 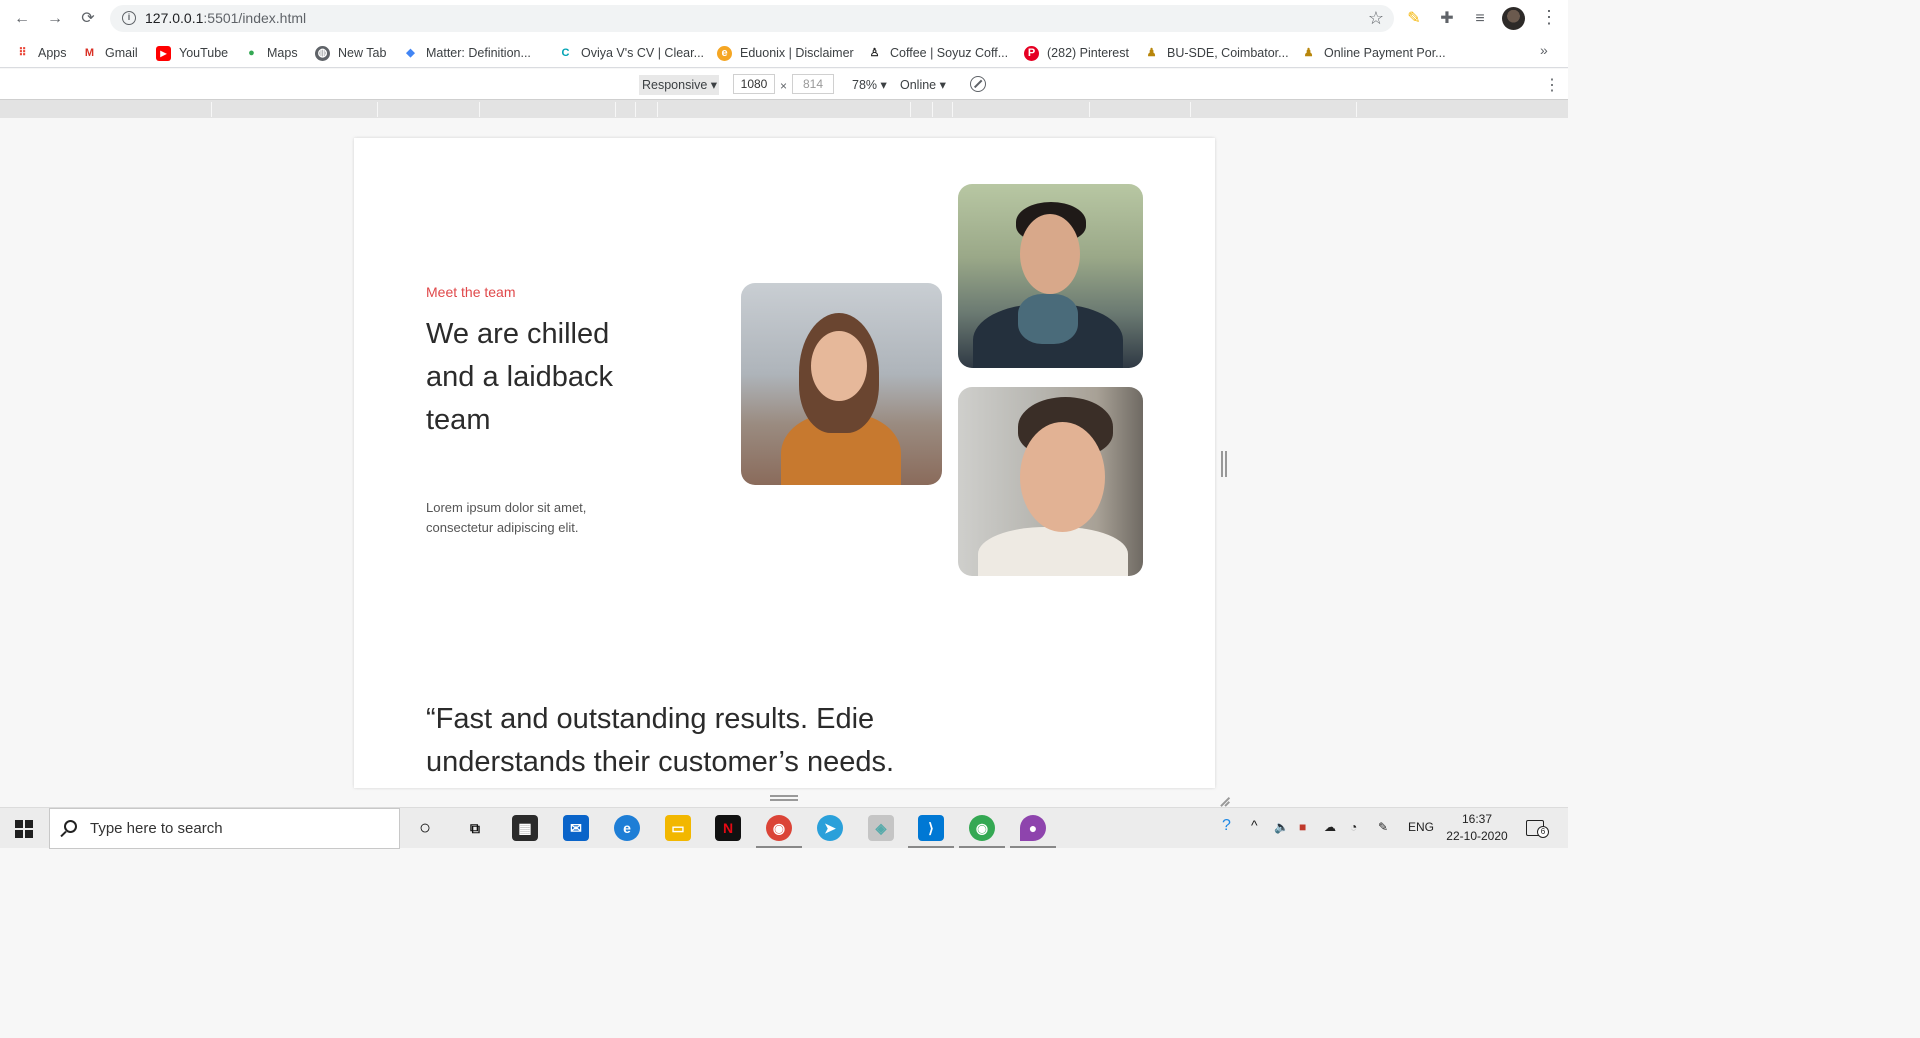 I want to click on bookmark-youtube: ▶ YouTube, so click(x=192, y=53).